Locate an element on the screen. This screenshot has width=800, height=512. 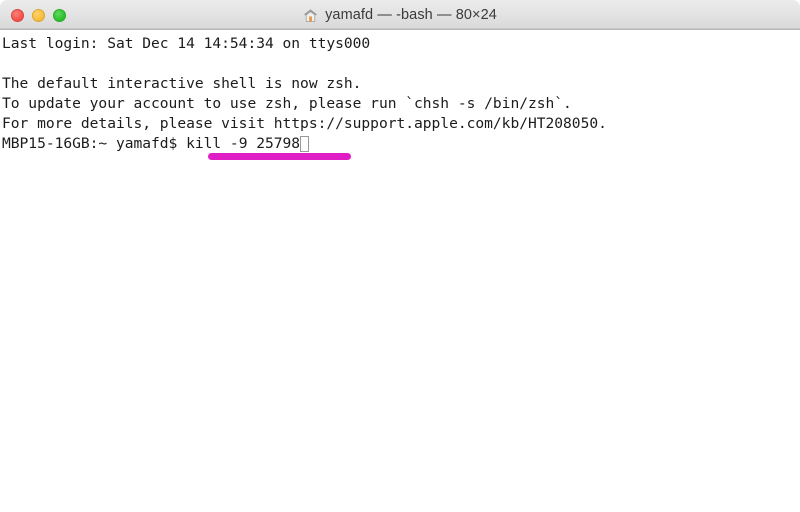
window-controls is located at coordinates (38, 15).